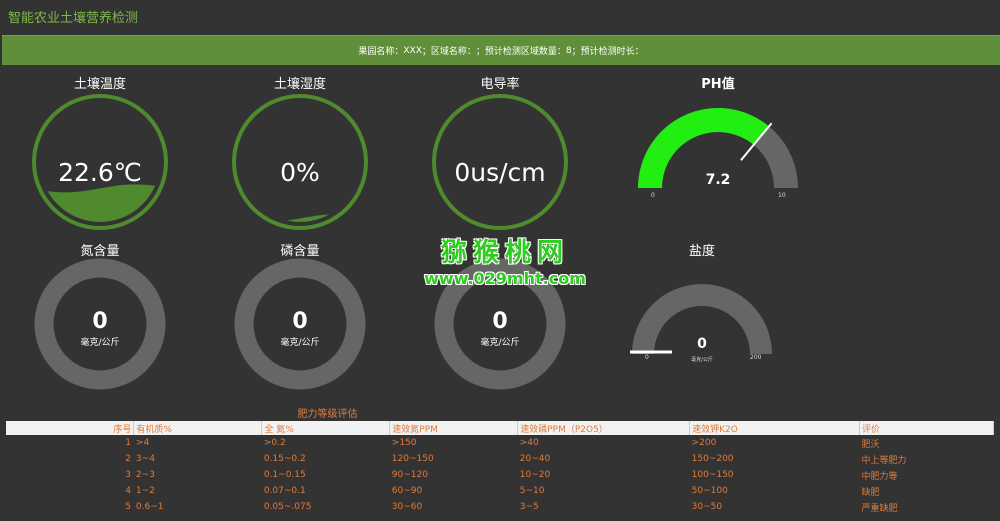 This screenshot has width=1000, height=521. I want to click on ph-max-label: 10, so click(782, 195).